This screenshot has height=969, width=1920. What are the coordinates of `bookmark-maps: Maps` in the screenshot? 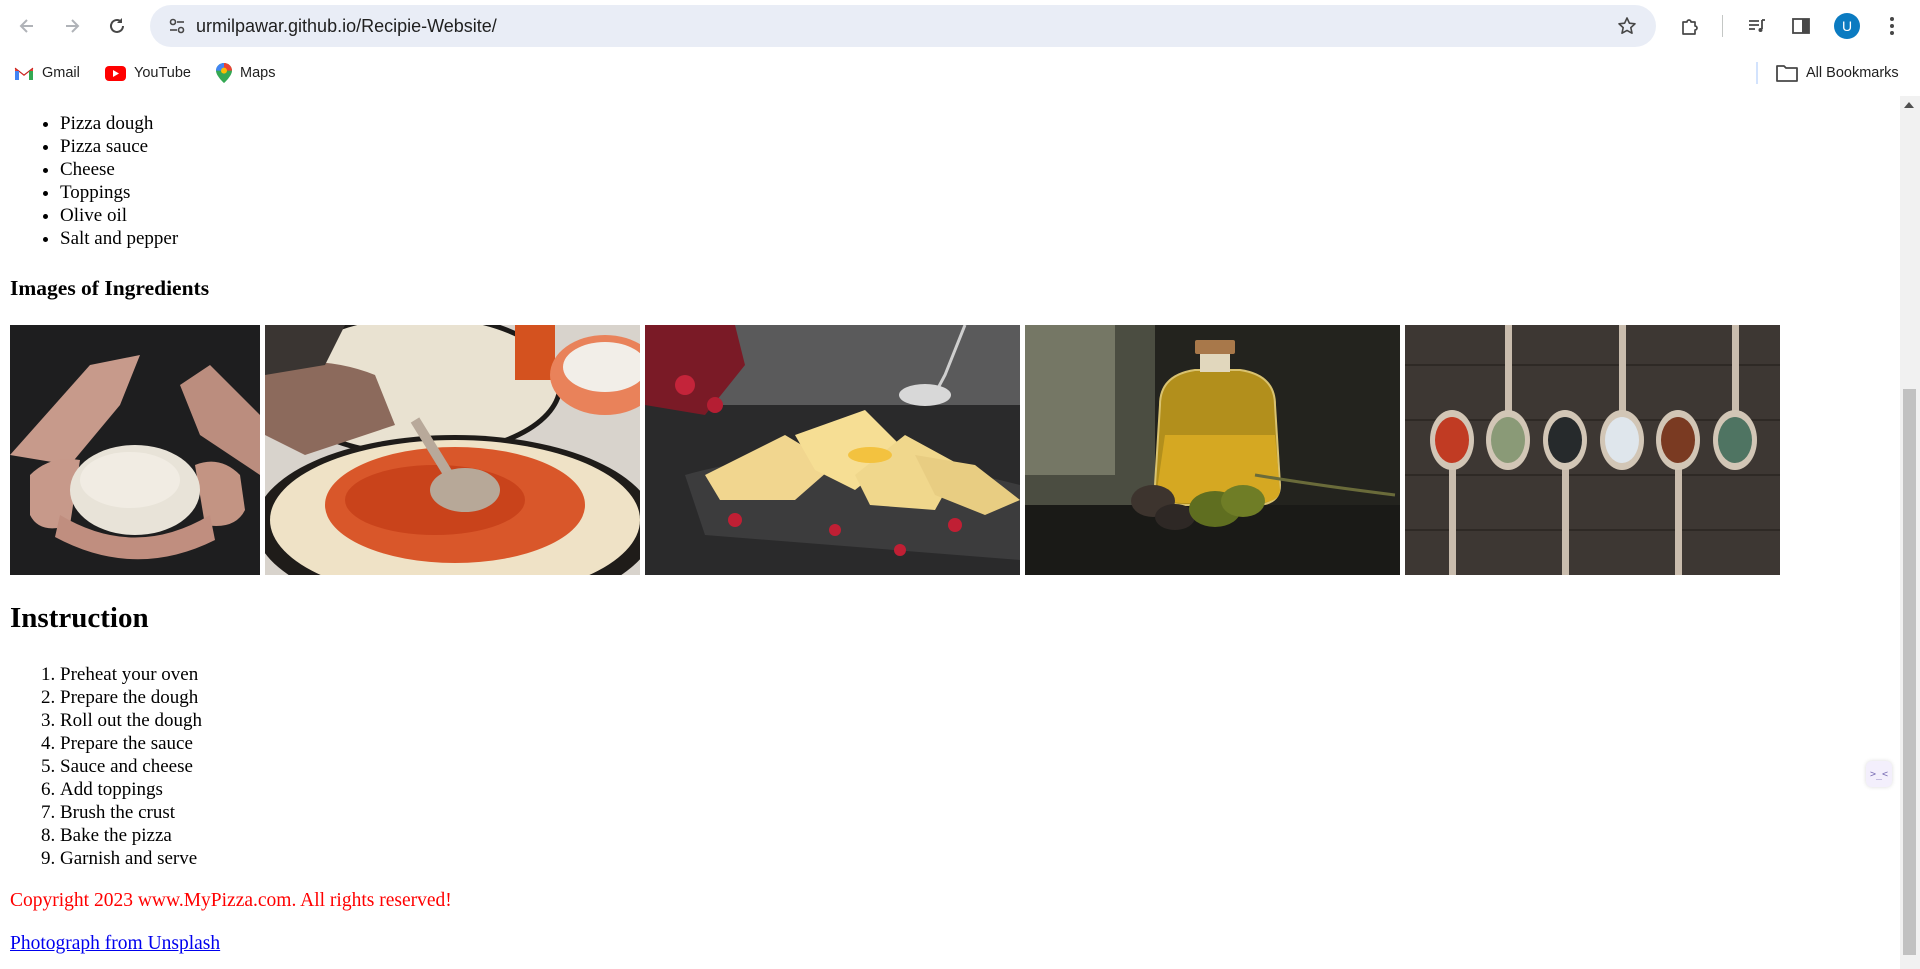 It's located at (245, 73).